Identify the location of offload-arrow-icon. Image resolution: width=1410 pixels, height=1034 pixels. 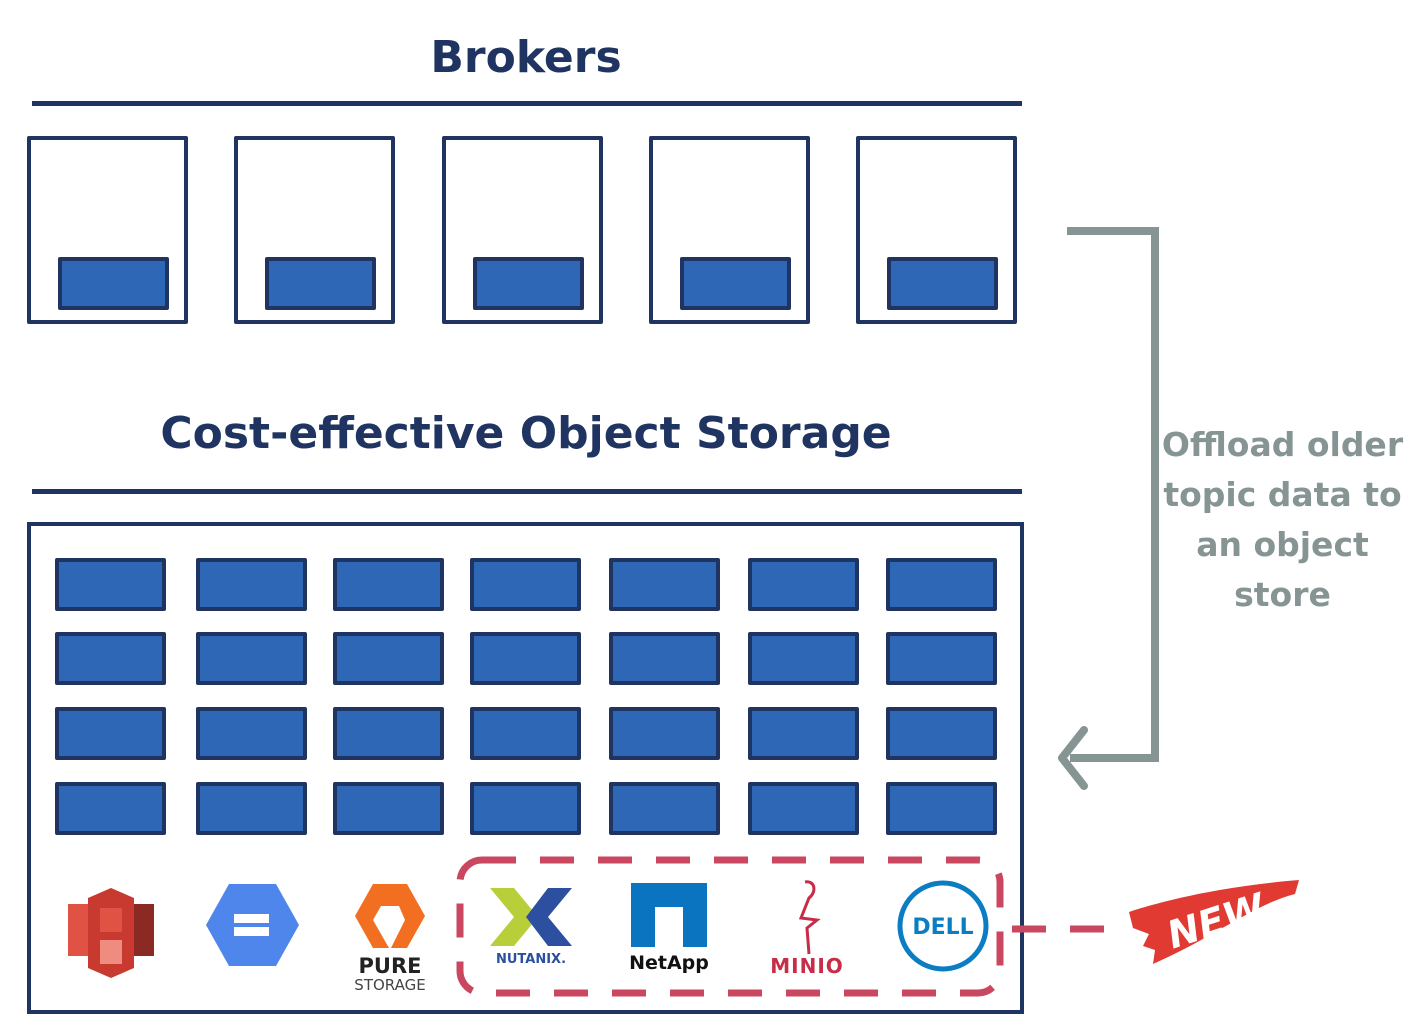
(1108, 508).